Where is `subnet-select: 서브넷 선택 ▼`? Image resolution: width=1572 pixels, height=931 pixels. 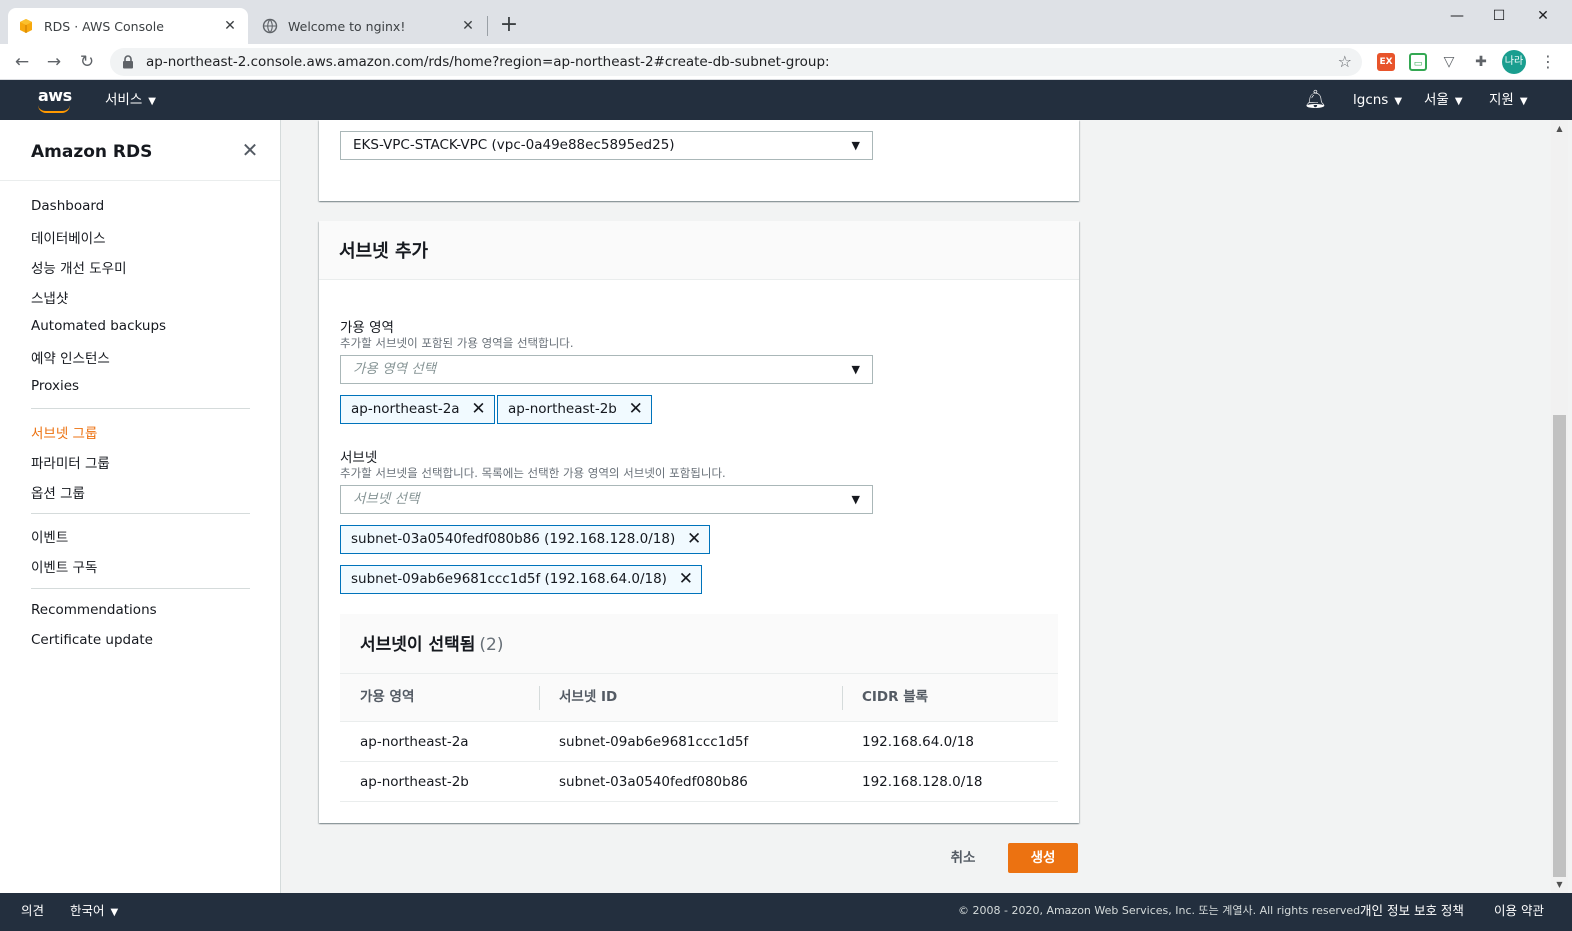 subnet-select: 서브넷 선택 ▼ is located at coordinates (606, 499).